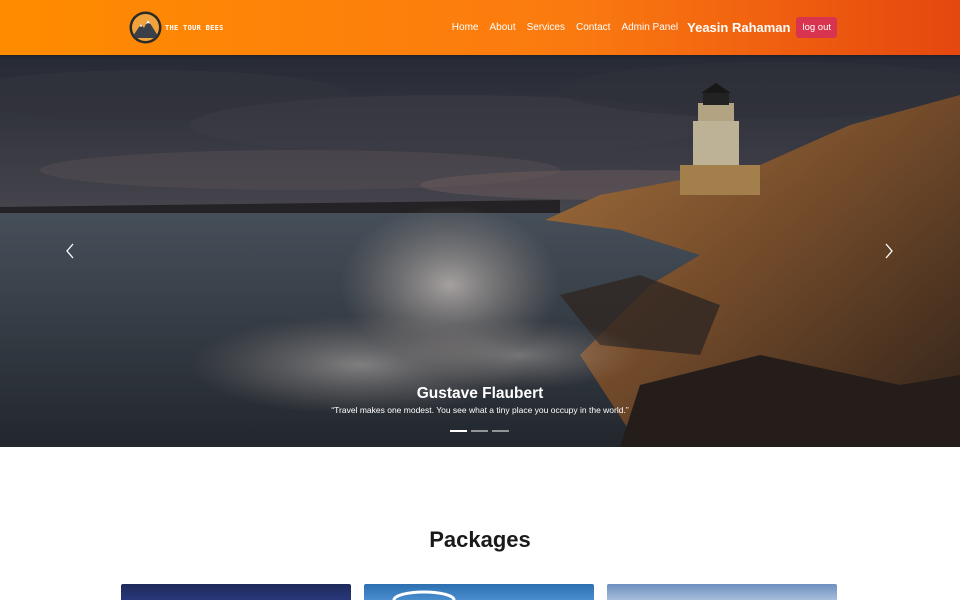 The height and width of the screenshot is (600, 960). Describe the element at coordinates (593, 27) in the screenshot. I see `nav-link-contact: Contact` at that location.